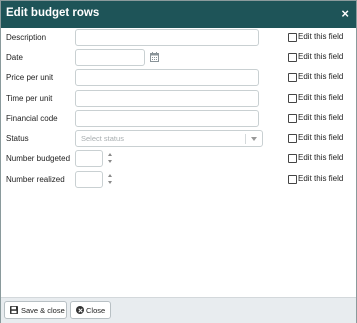 This screenshot has width=357, height=323. Describe the element at coordinates (32, 118) in the screenshot. I see `financial-code-label: Financial code` at that location.